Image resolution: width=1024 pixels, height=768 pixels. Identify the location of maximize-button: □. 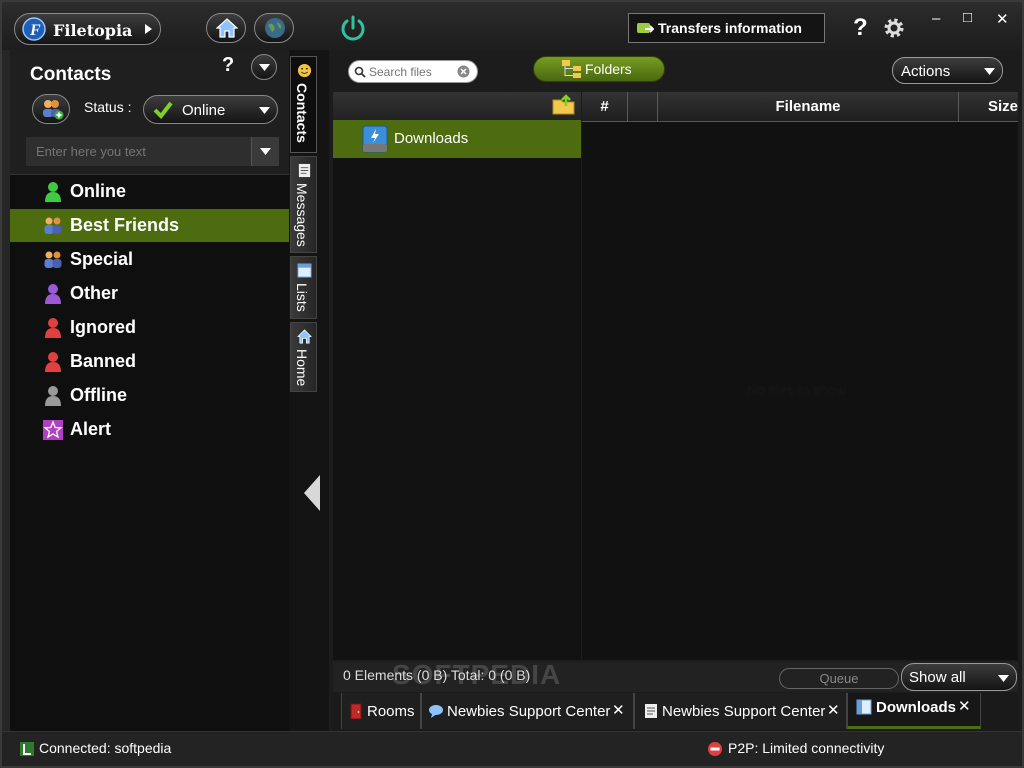
(967, 17).